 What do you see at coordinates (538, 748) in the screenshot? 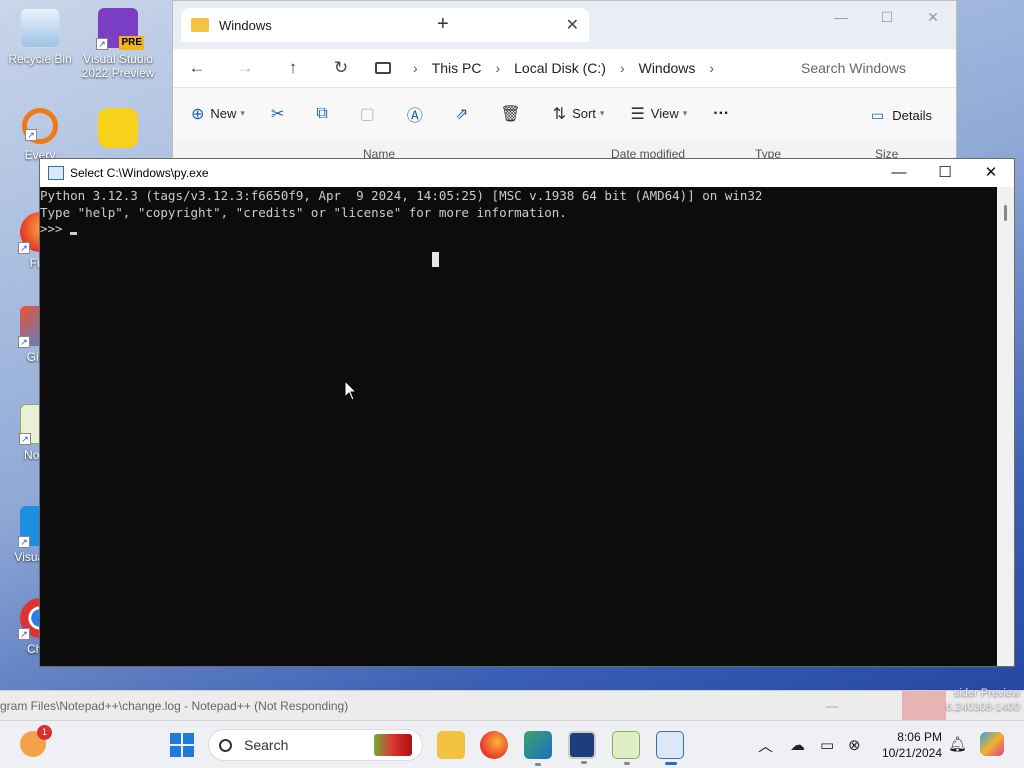
I see `git-gui-taskbar-icon` at bounding box center [538, 748].